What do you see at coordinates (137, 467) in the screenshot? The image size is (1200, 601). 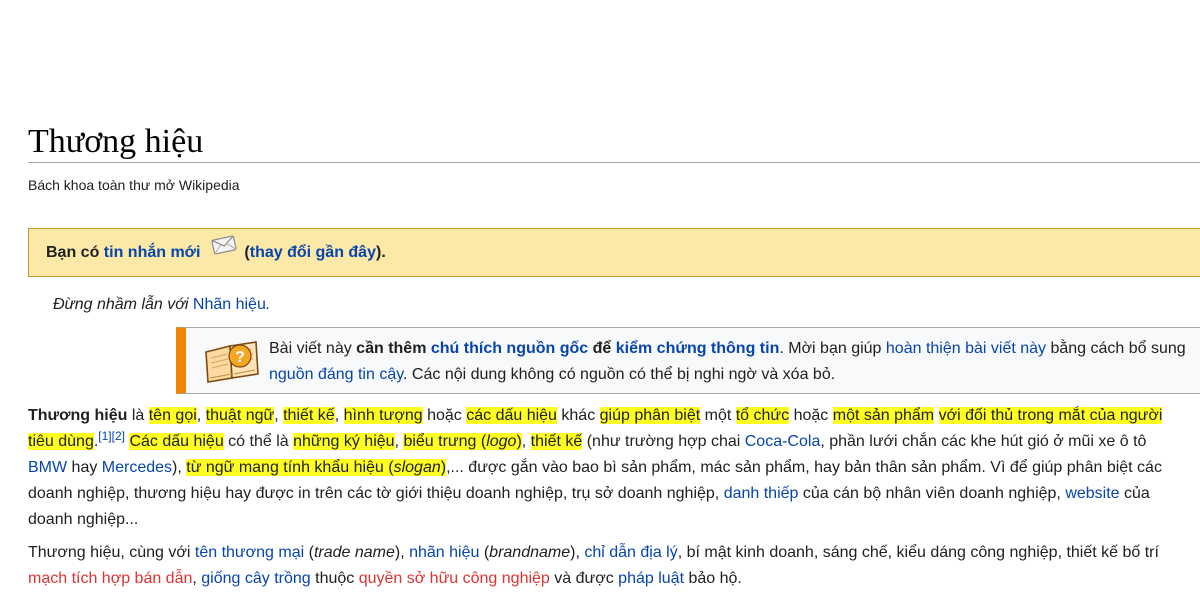 I see `mercedes-link: Mercedes` at bounding box center [137, 467].